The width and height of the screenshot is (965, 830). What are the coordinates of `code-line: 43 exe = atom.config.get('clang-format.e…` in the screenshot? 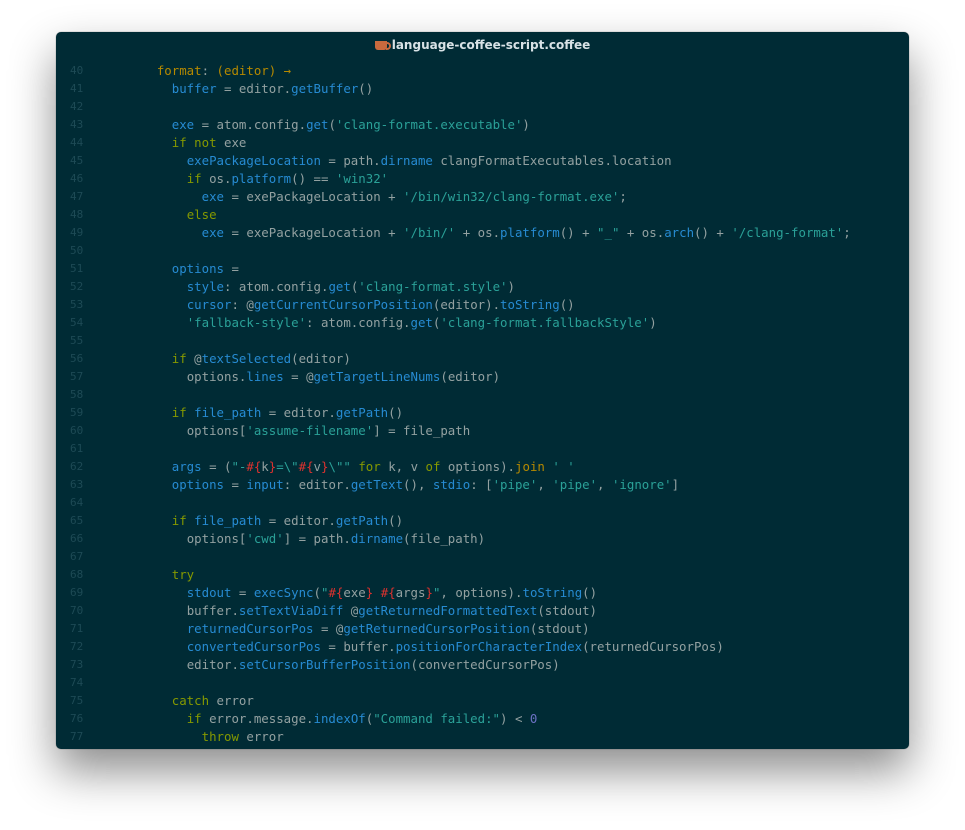 It's located at (482, 125).